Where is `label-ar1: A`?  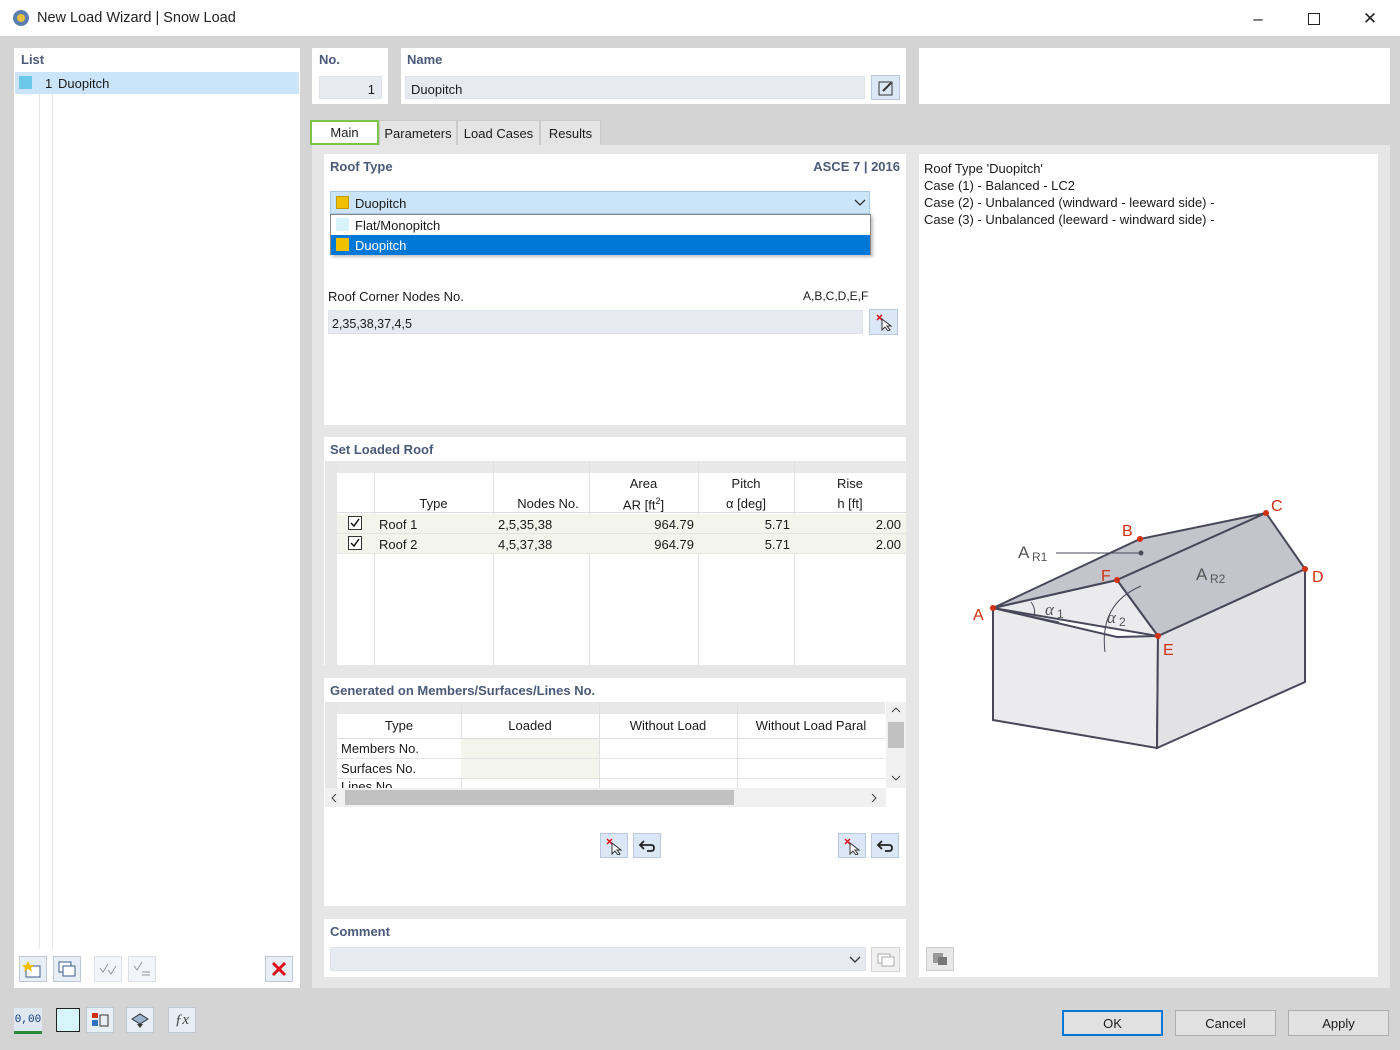
label-ar1: A is located at coordinates (1024, 552).